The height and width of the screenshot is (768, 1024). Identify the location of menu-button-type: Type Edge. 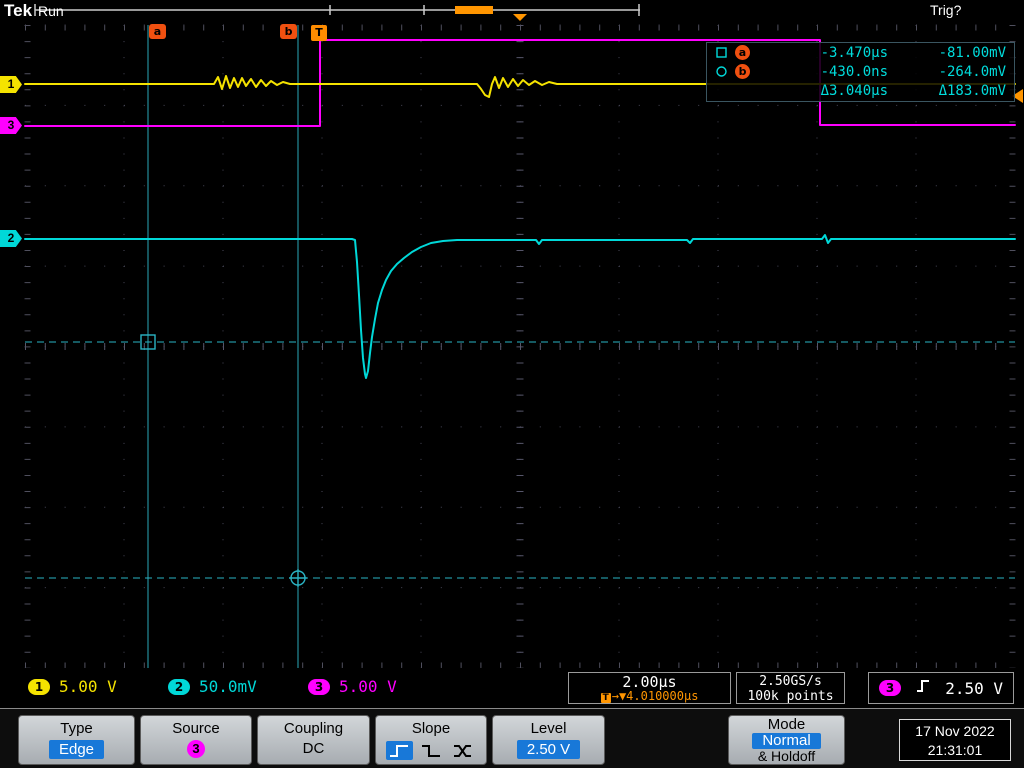
(76, 740).